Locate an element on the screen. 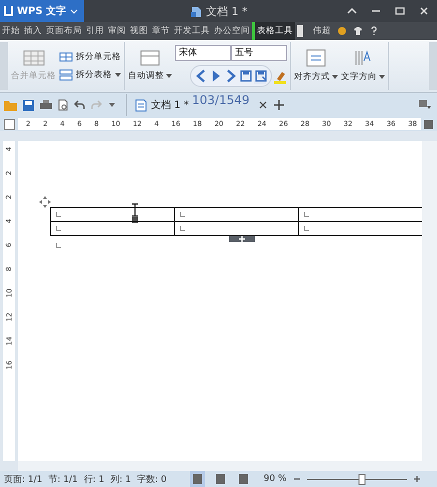 The image size is (437, 487). highlighter-icon is located at coordinates (280, 77).